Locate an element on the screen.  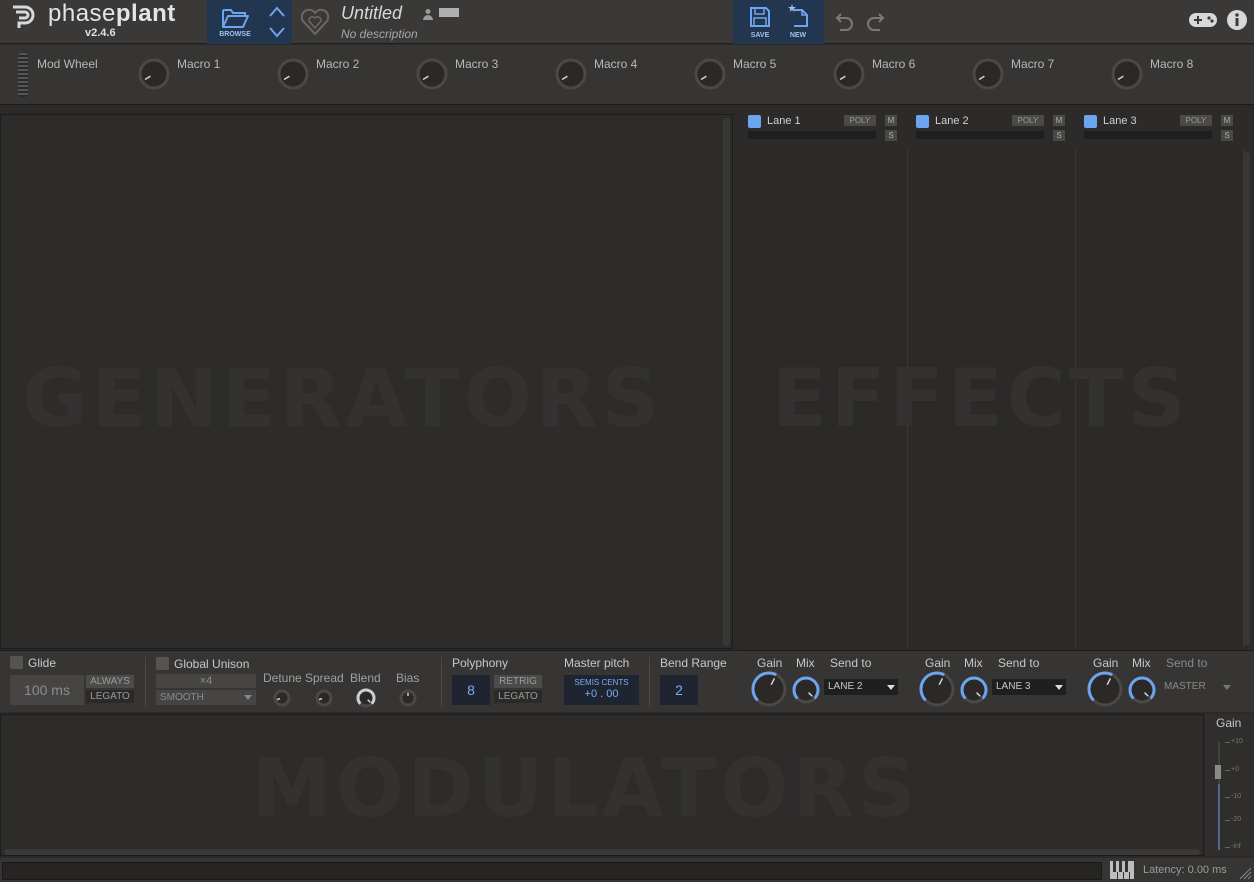
unison-blend-knob is located at coordinates (366, 698).